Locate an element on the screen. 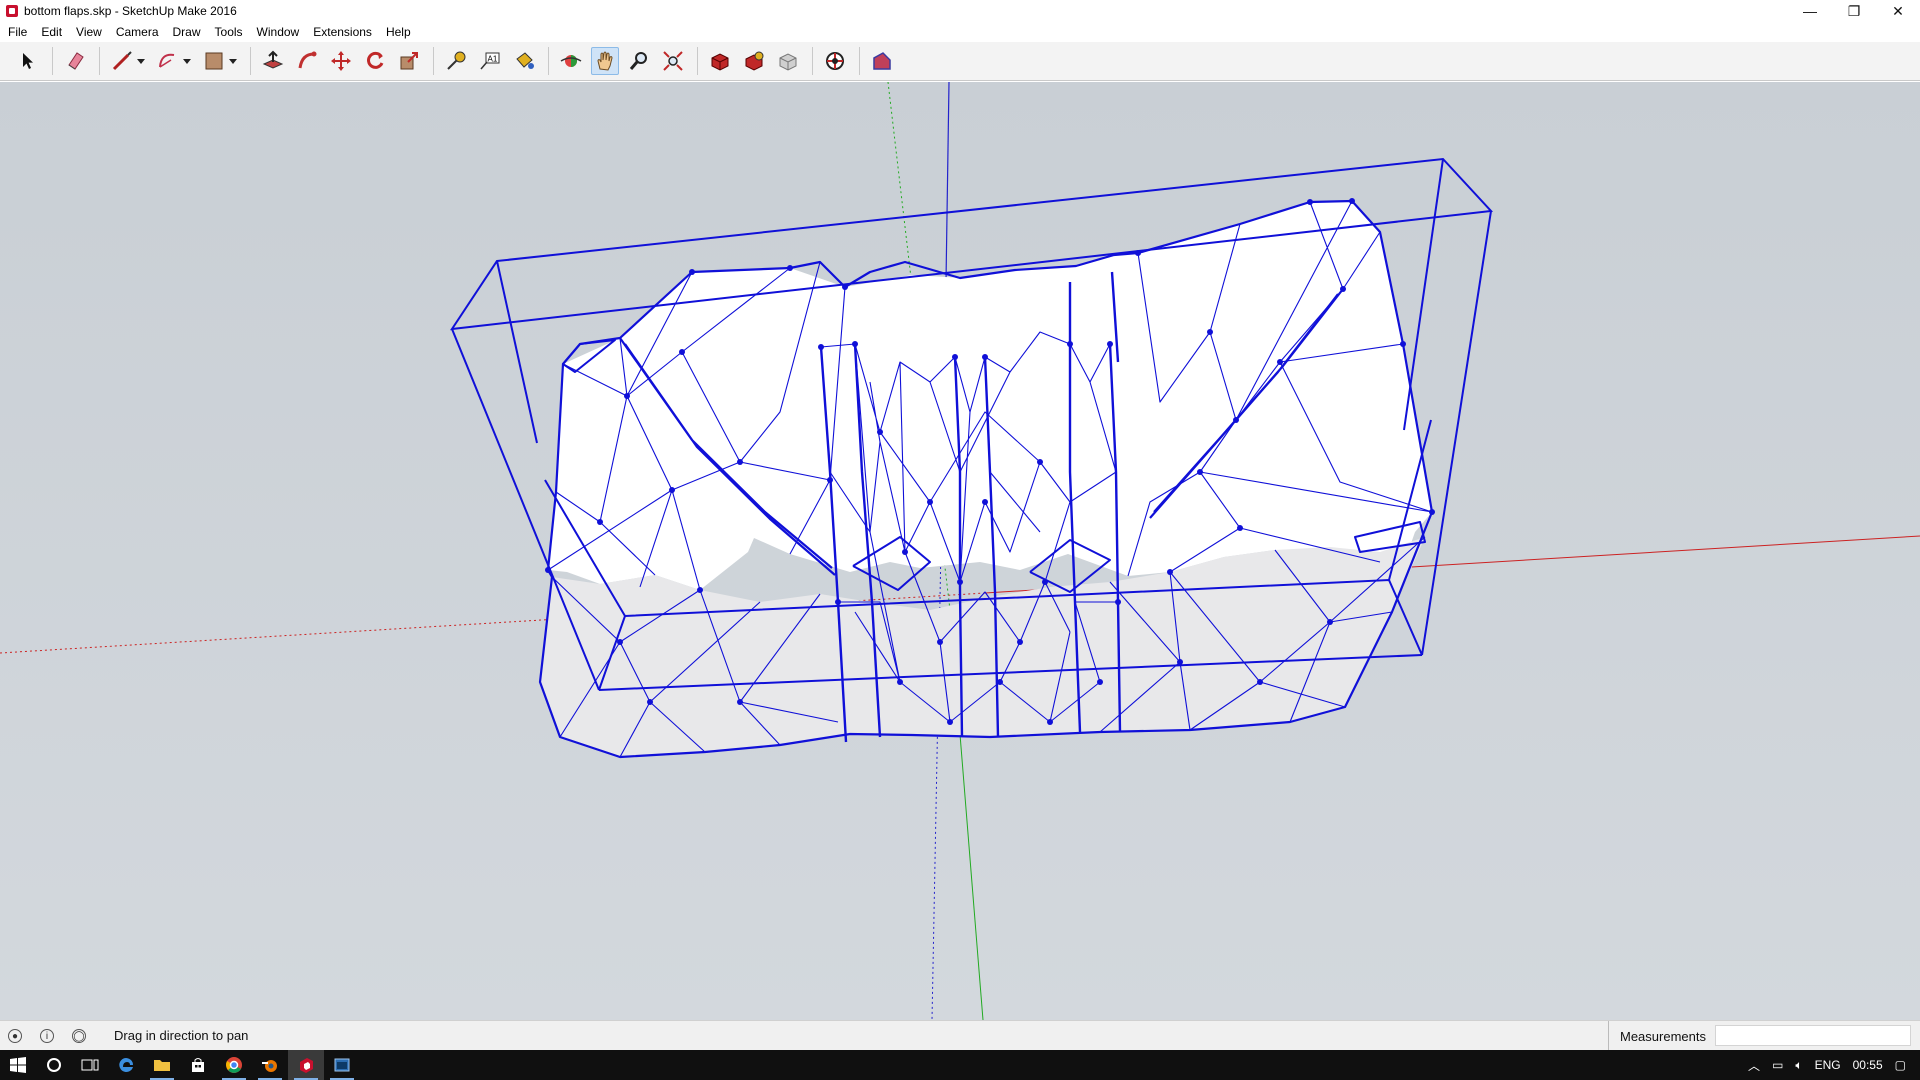 The height and width of the screenshot is (1080, 1920). eraser-tool-button is located at coordinates (75, 61).